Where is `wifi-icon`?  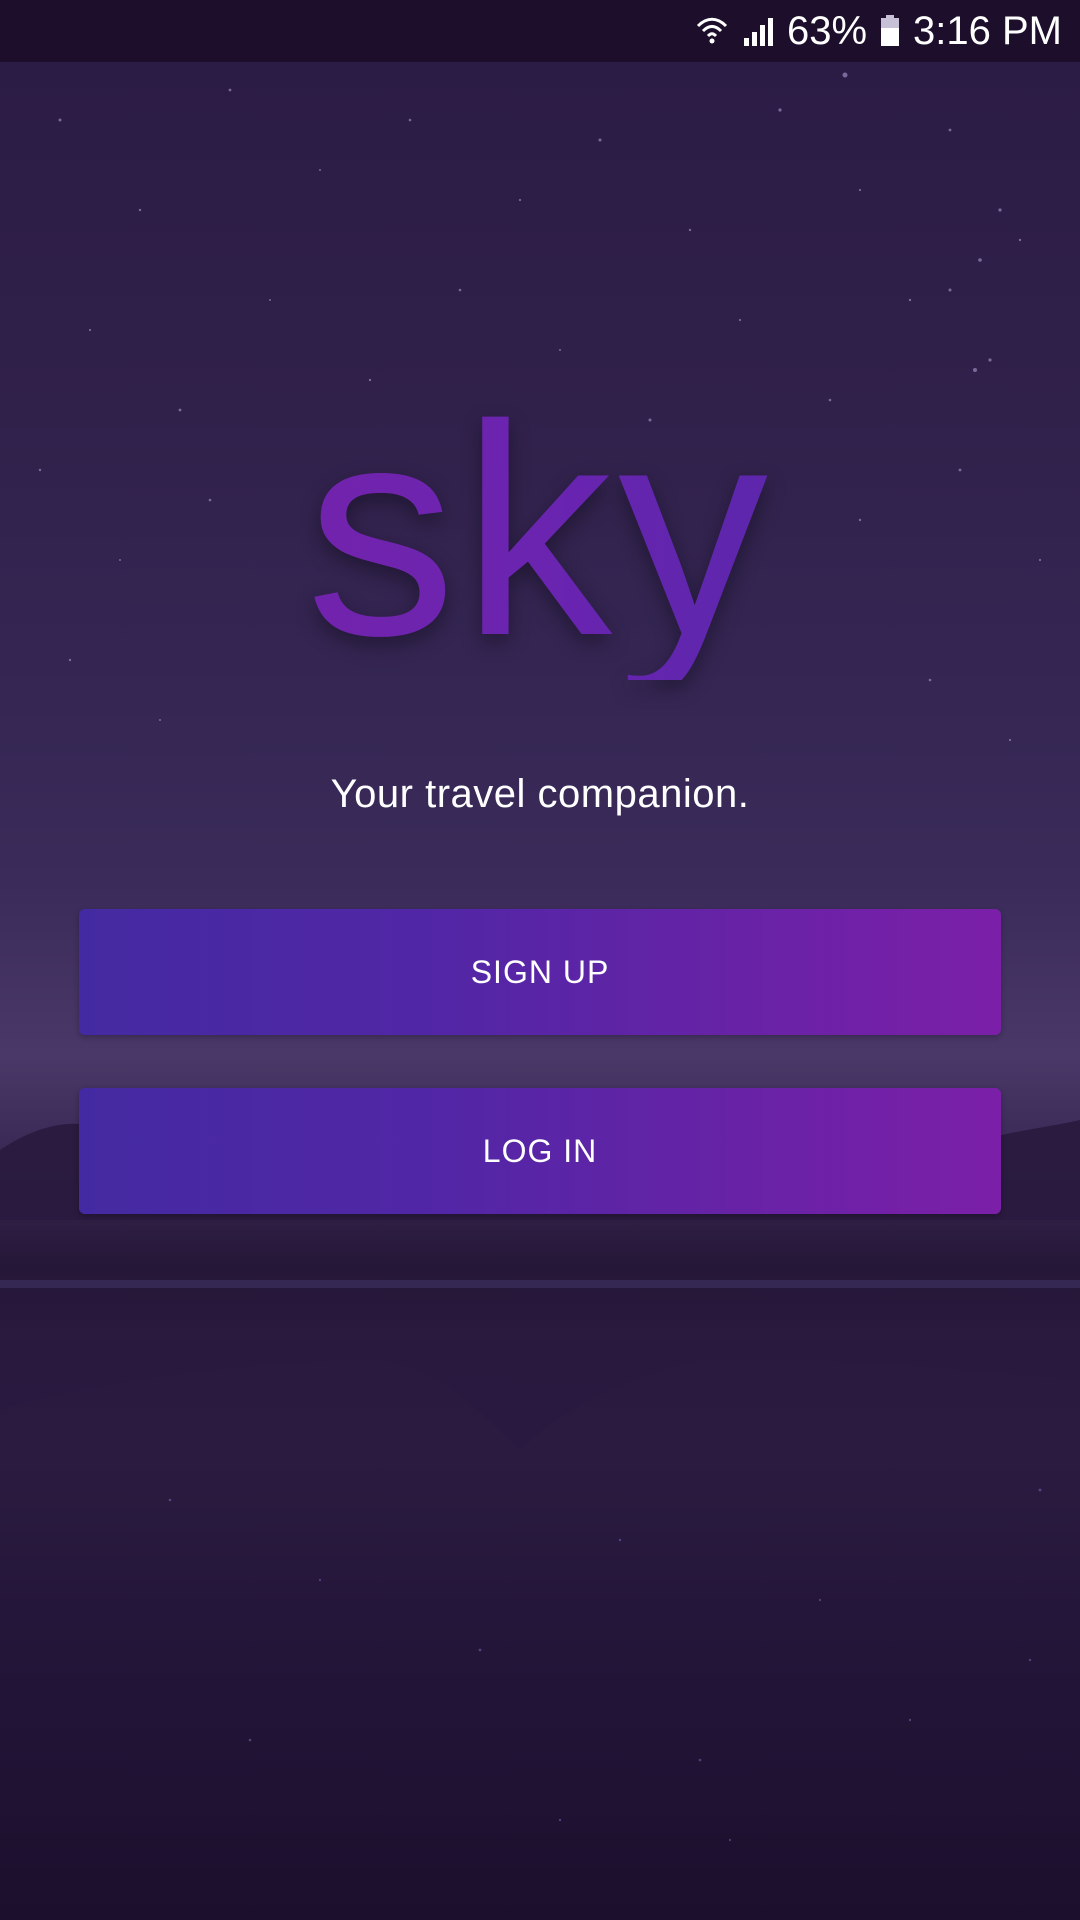 wifi-icon is located at coordinates (712, 31).